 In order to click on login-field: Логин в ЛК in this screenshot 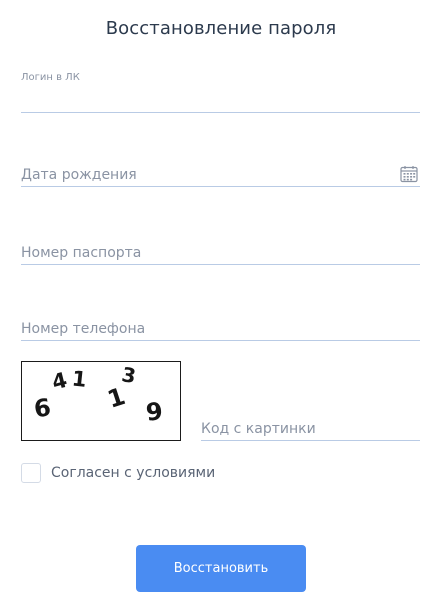, I will do `click(220, 89)`.